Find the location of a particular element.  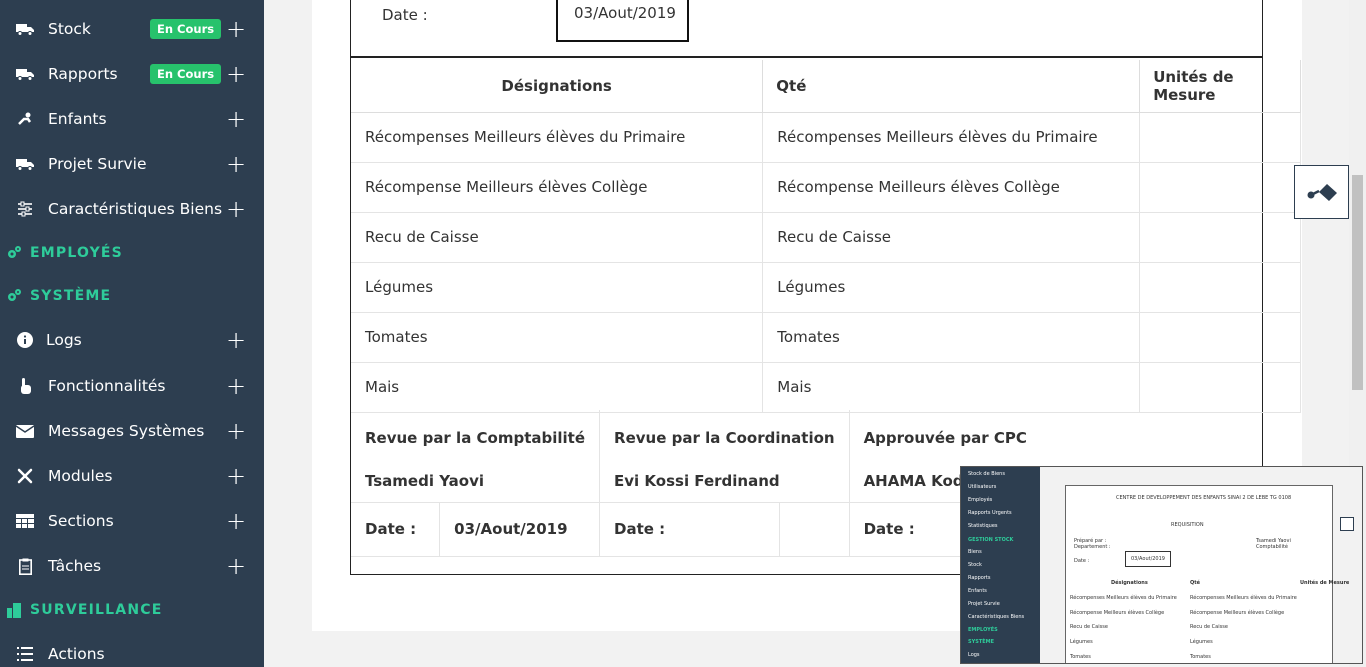

signature-date-value is located at coordinates (814, 529).